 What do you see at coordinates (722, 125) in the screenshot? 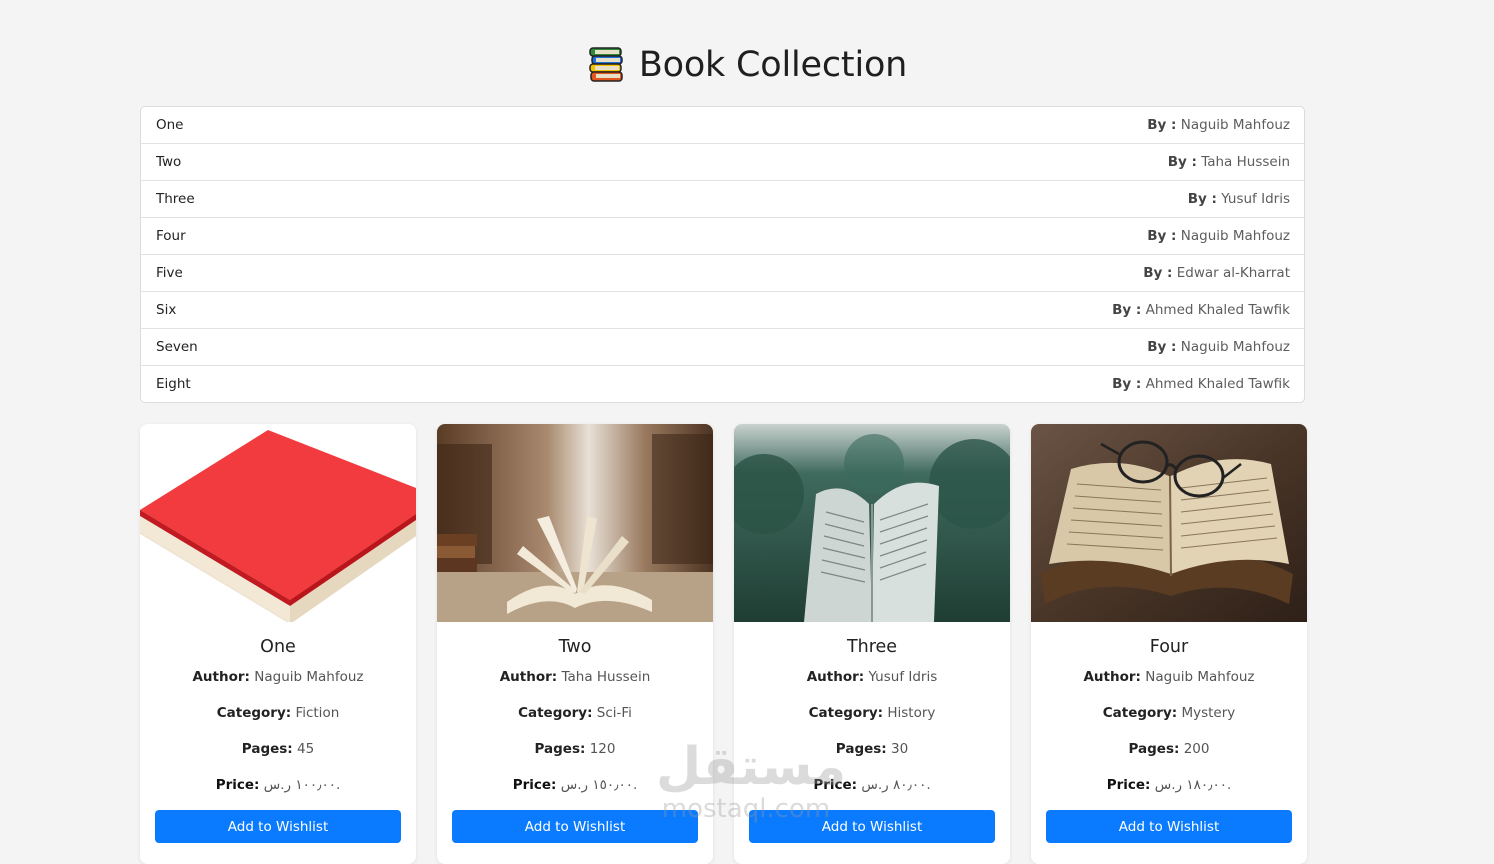
I see `list-item: One By : Naguib Mahfouz` at bounding box center [722, 125].